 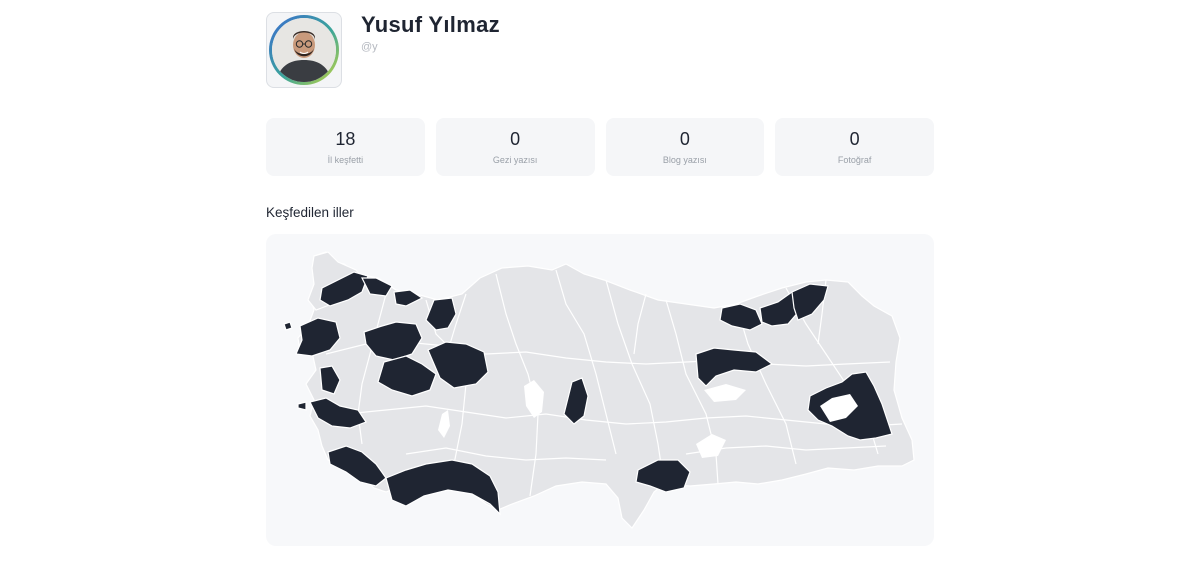 I want to click on stat-card-provinces: 18 İl keşfetti, so click(x=345, y=147).